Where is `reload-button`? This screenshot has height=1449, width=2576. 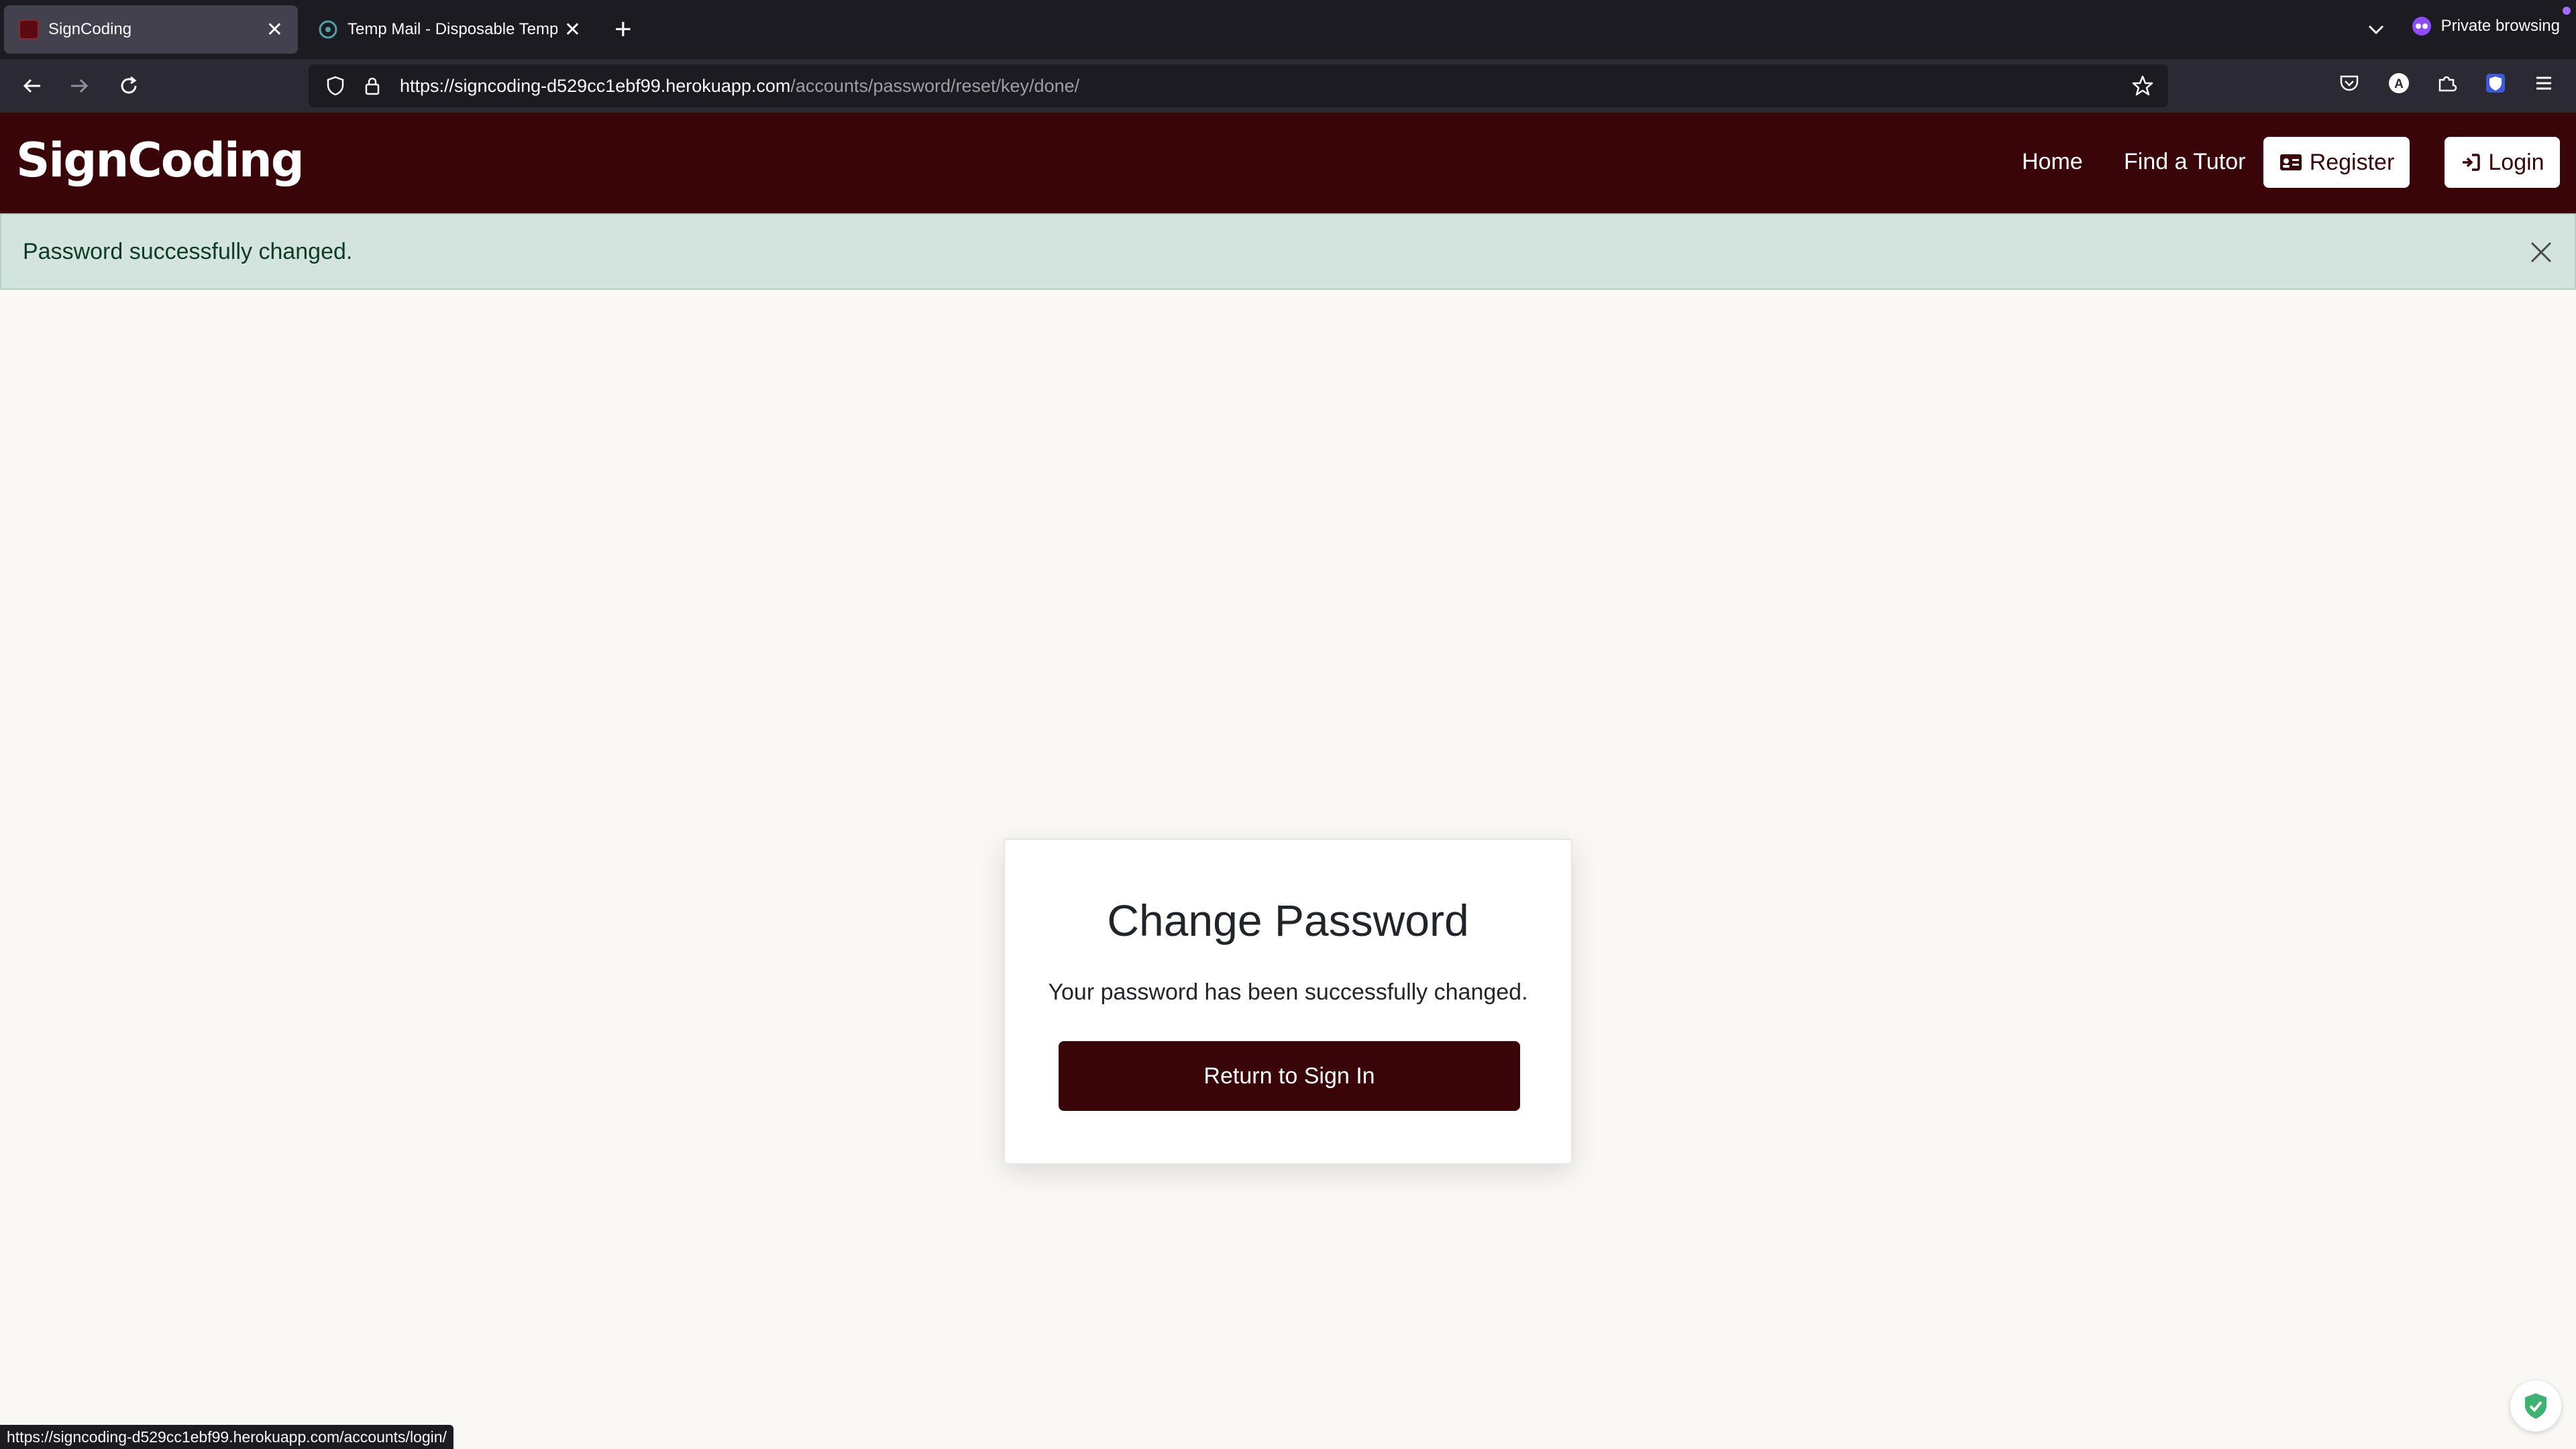 reload-button is located at coordinates (129, 86).